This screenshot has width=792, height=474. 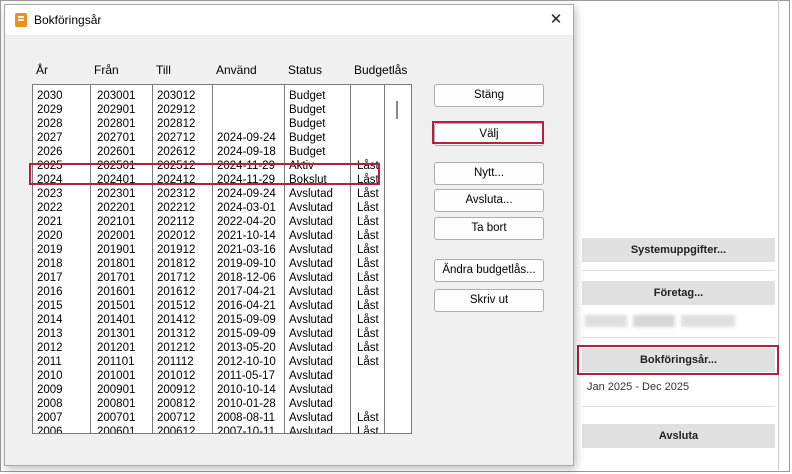 I want to click on cell-used: 2007-10-11, so click(x=246, y=430).